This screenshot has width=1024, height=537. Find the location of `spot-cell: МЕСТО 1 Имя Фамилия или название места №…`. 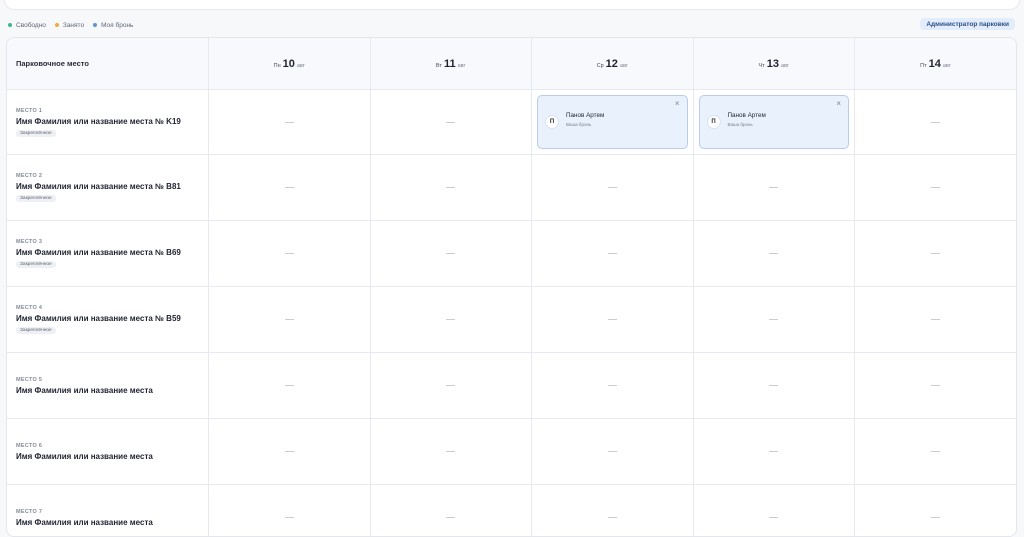

spot-cell: МЕСТО 1 Имя Фамилия или название места №… is located at coordinates (108, 122).